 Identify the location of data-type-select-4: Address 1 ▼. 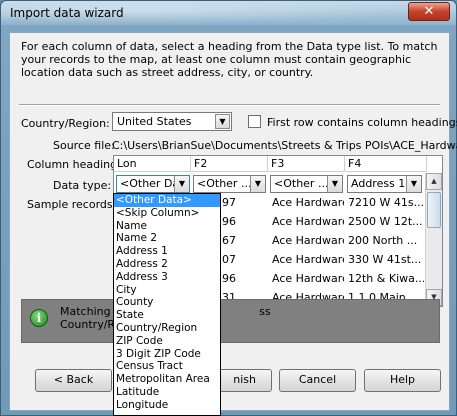
(384, 184).